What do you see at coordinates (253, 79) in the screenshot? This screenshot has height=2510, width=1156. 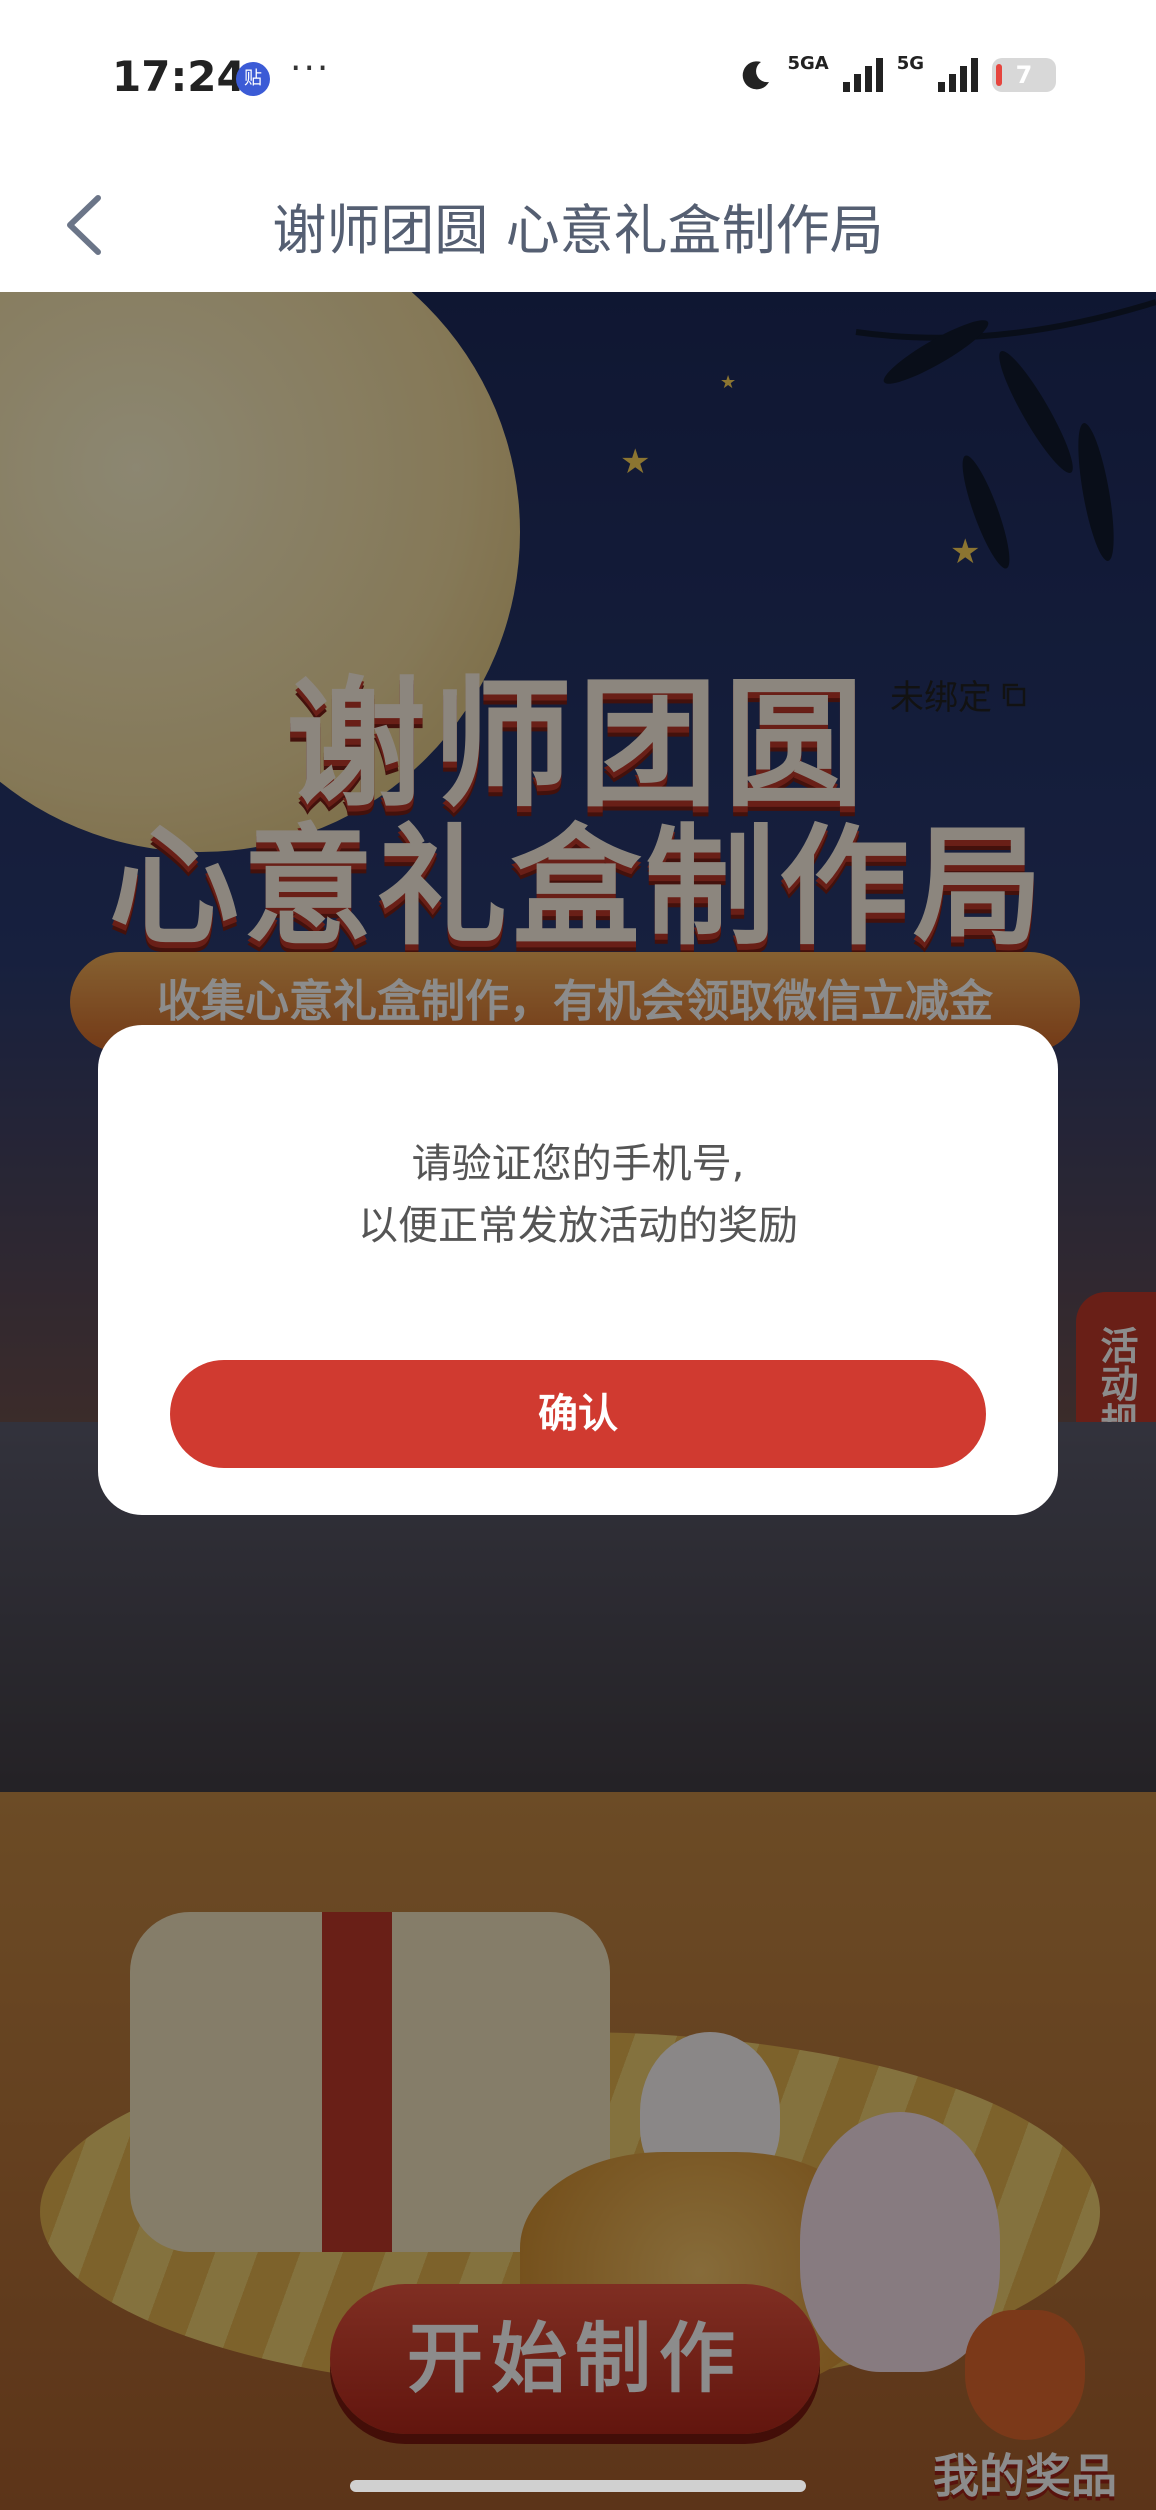 I see `app-notification-icon: 贴` at bounding box center [253, 79].